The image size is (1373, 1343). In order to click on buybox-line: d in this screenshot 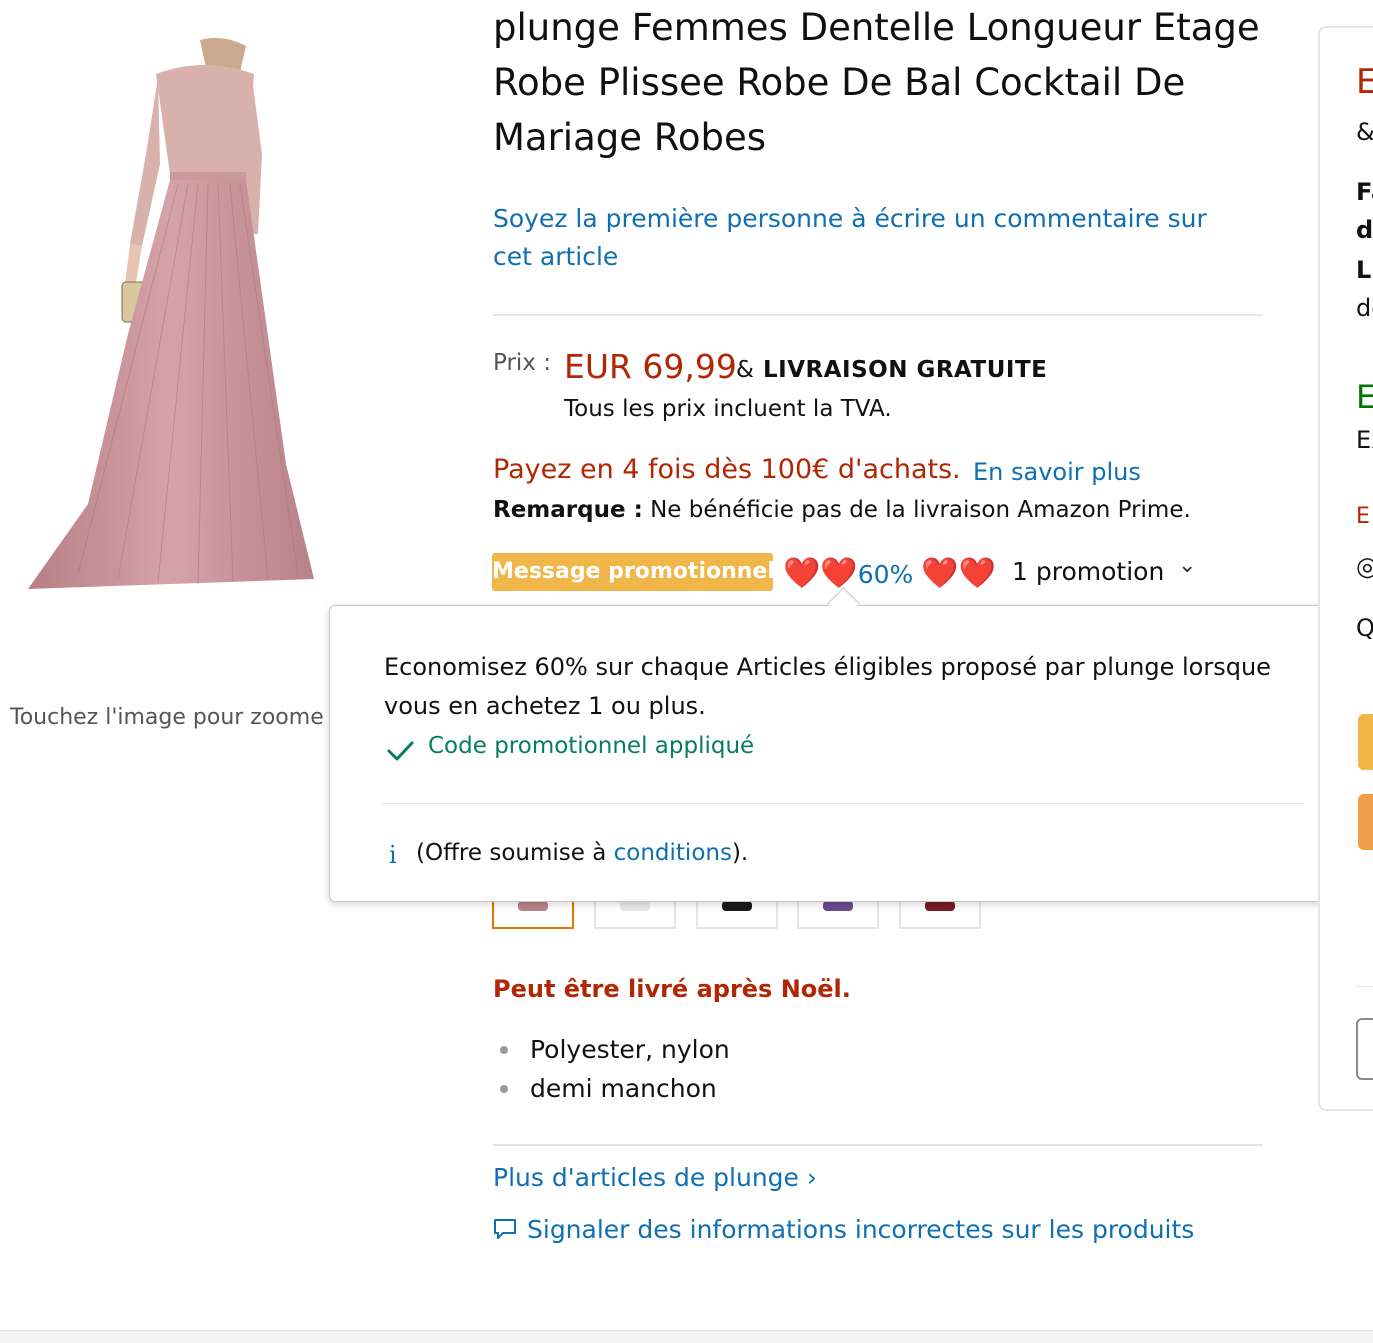, I will do `click(1364, 230)`.